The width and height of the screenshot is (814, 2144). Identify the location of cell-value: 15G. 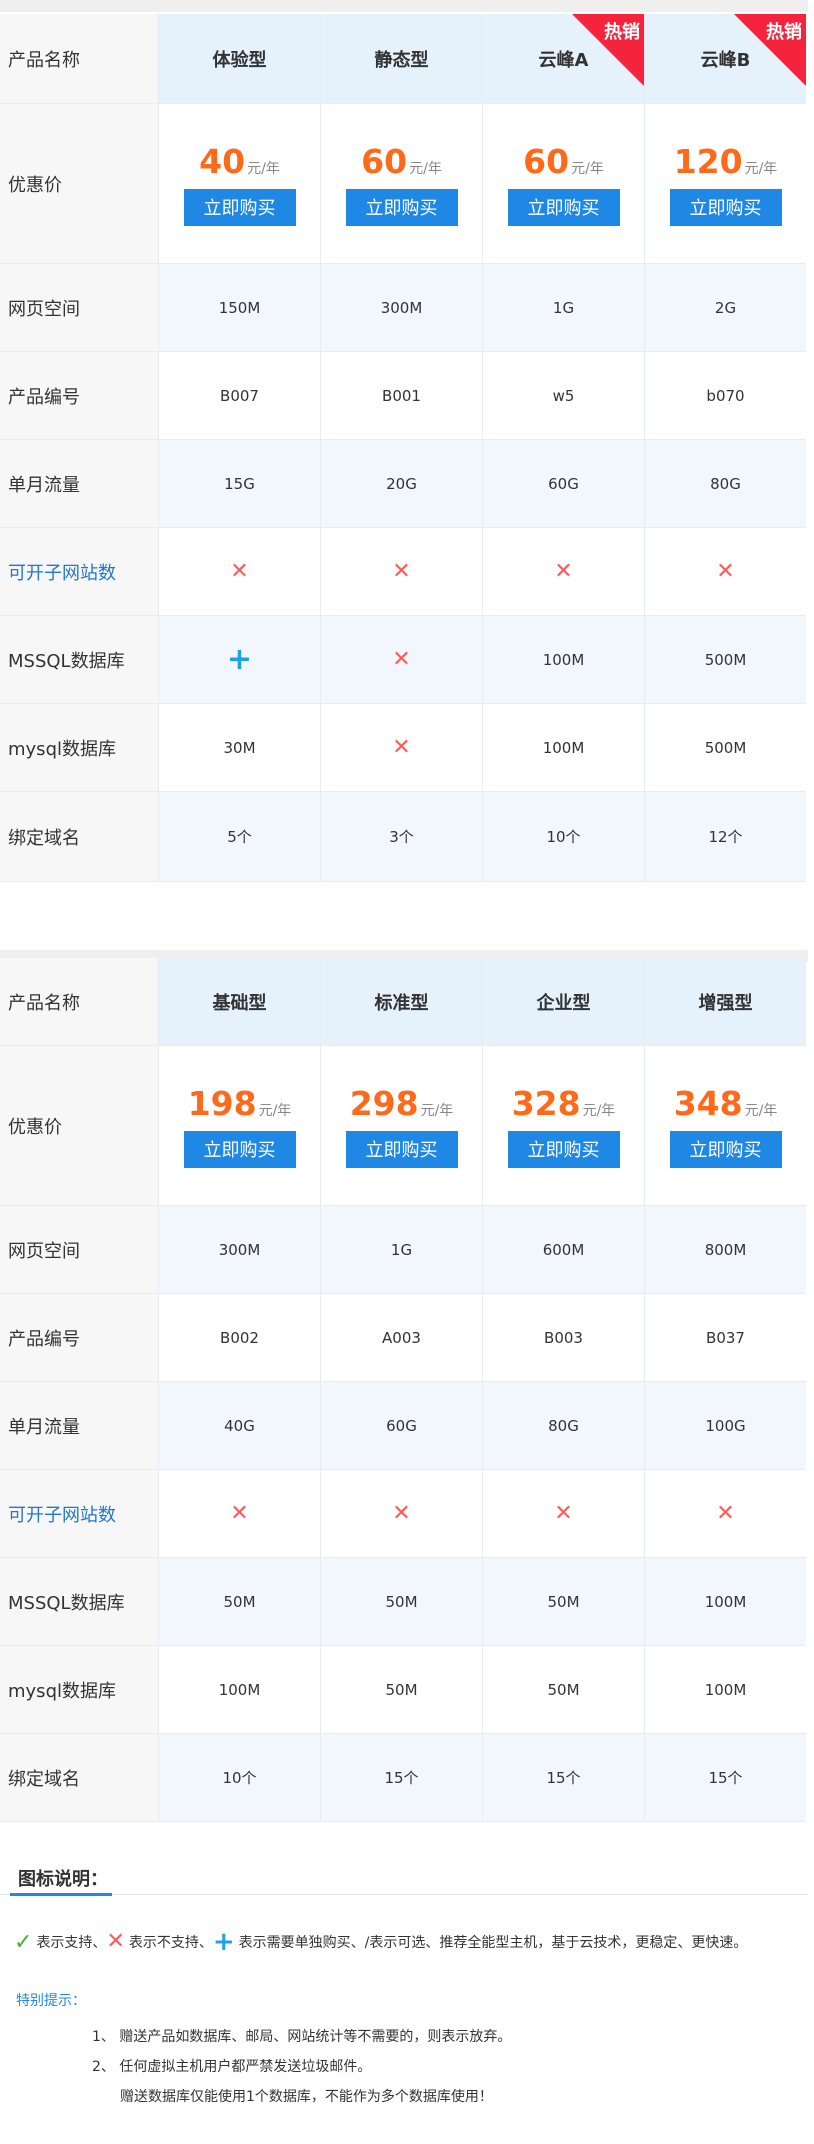
(239, 483).